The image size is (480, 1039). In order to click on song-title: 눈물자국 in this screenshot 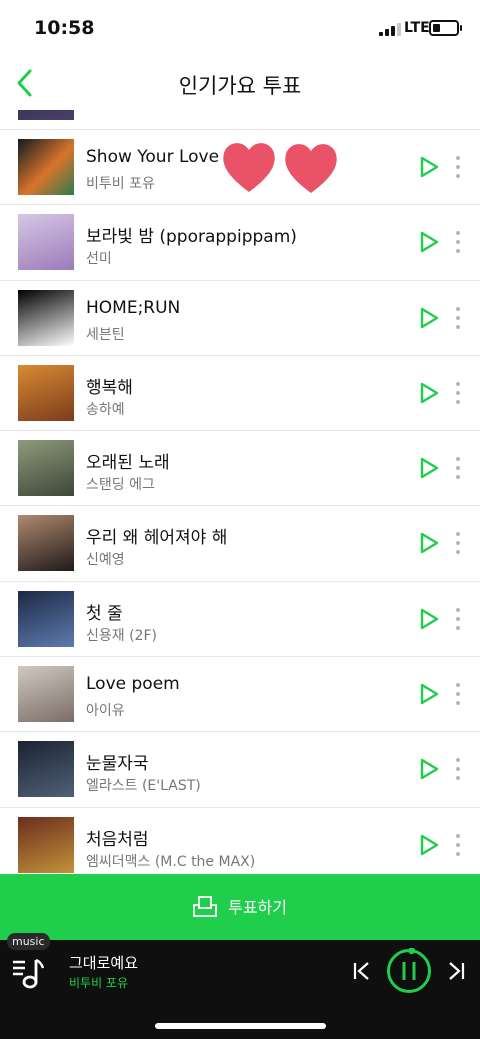, I will do `click(117, 764)`.